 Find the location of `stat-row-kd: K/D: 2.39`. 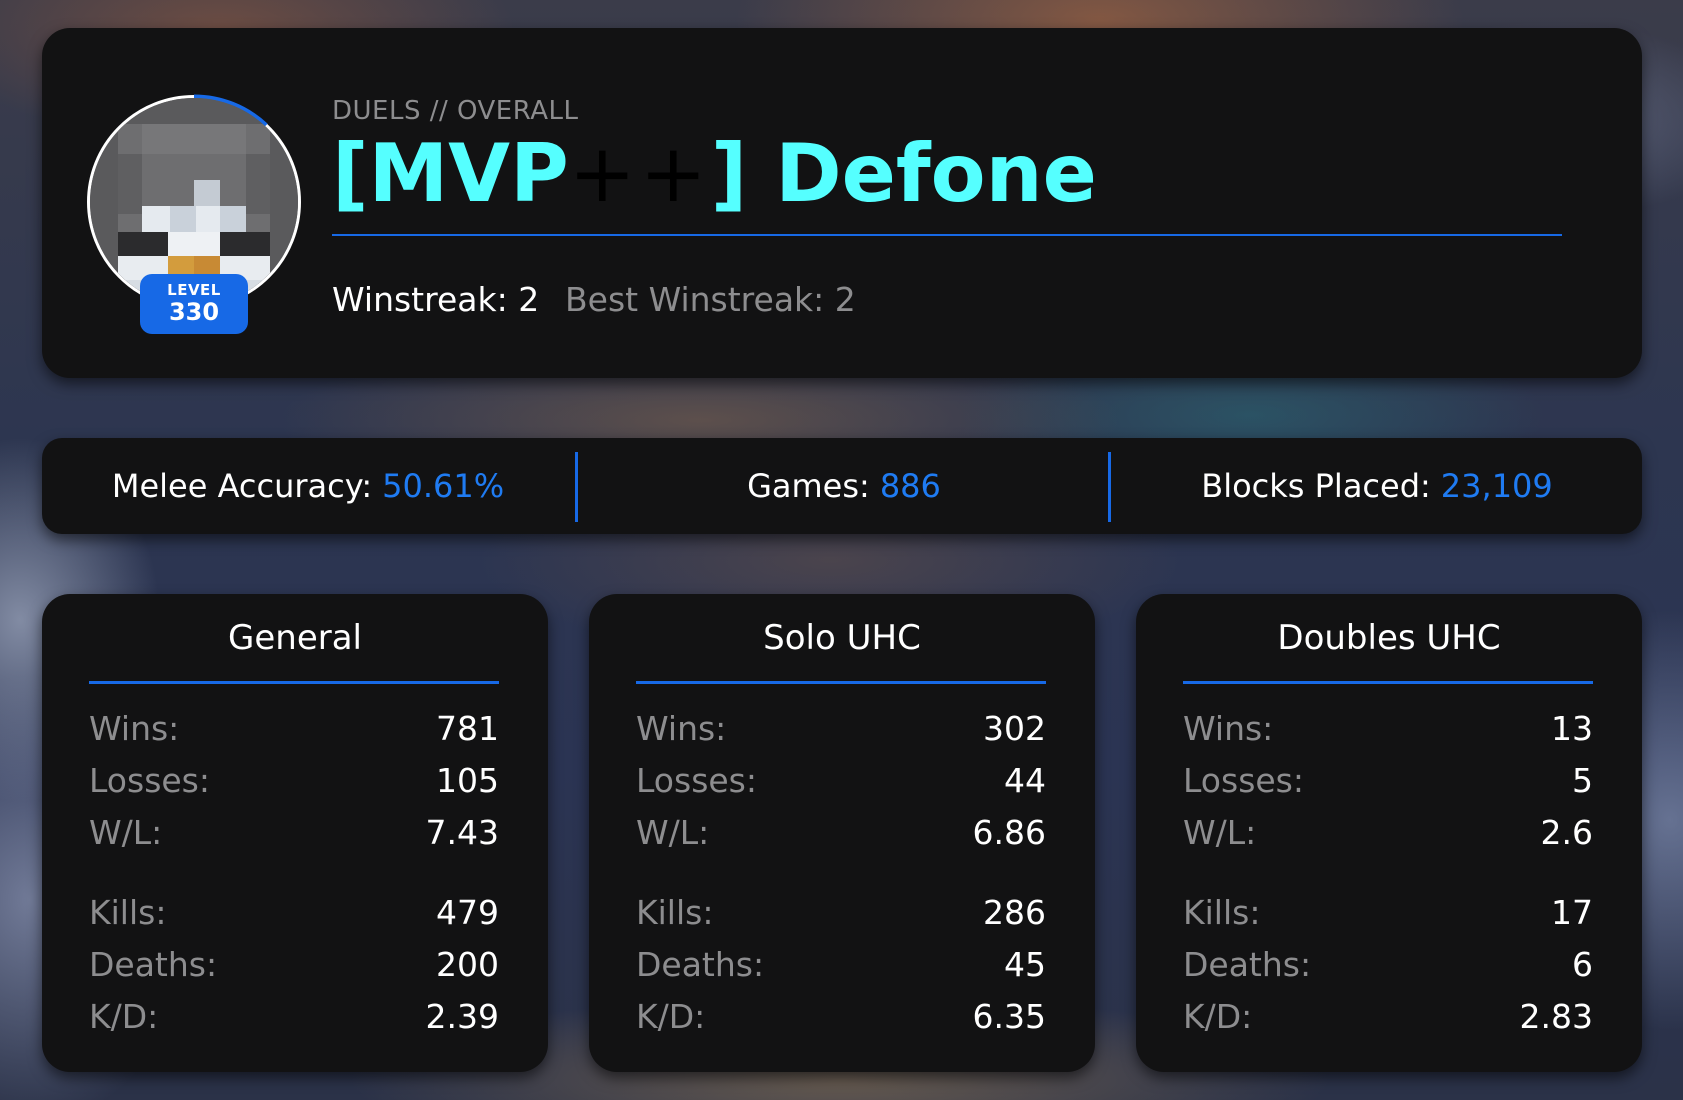

stat-row-kd: K/D: 2.39 is located at coordinates (294, 1016).